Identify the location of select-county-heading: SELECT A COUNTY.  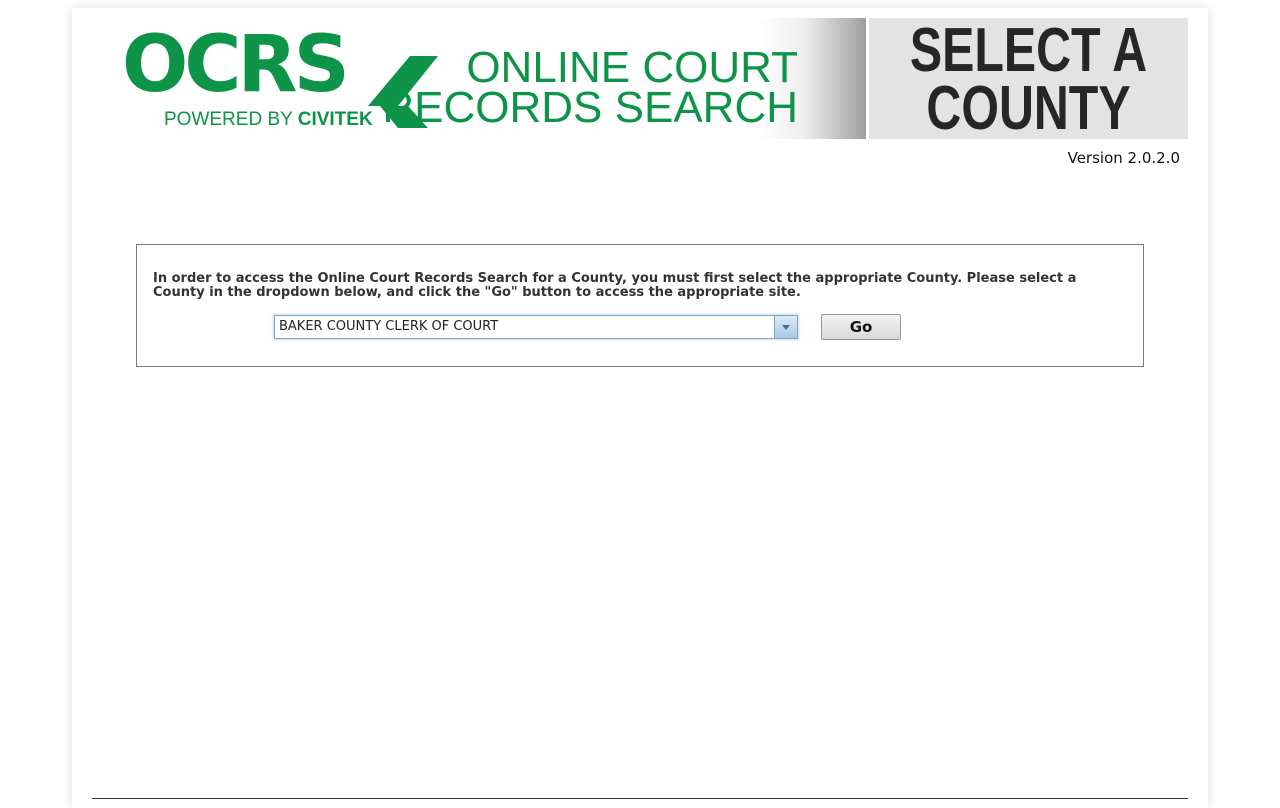
(1028, 79).